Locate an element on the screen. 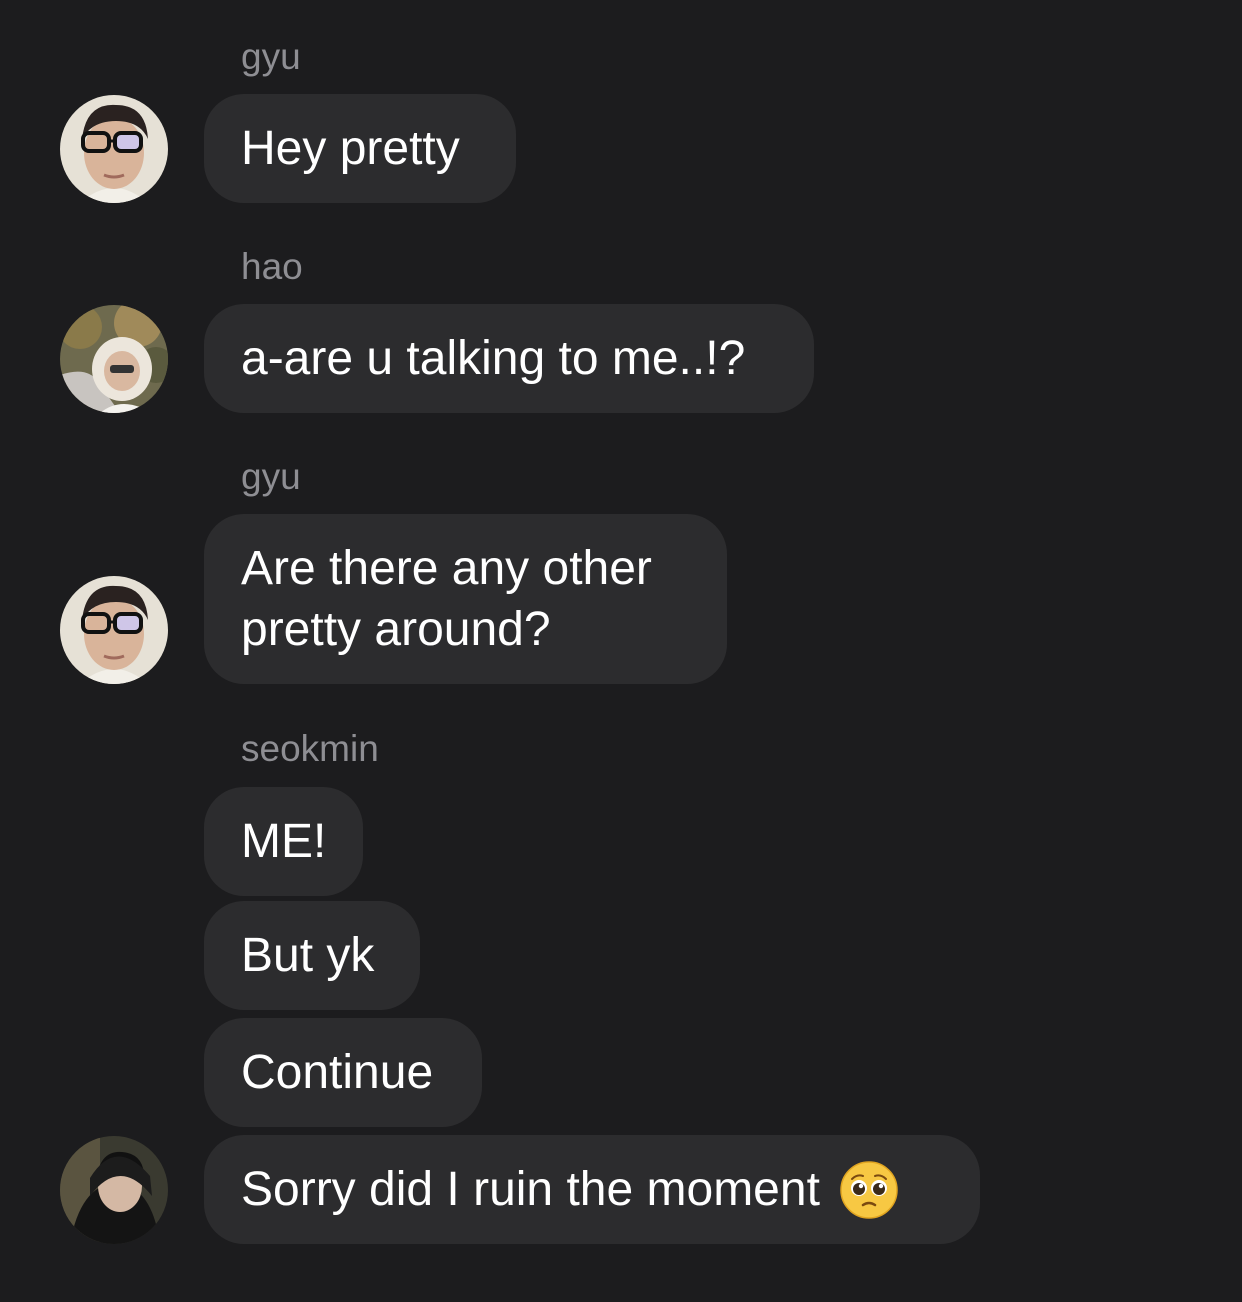 The image size is (1242, 1302). avatar-hao is located at coordinates (114, 359).